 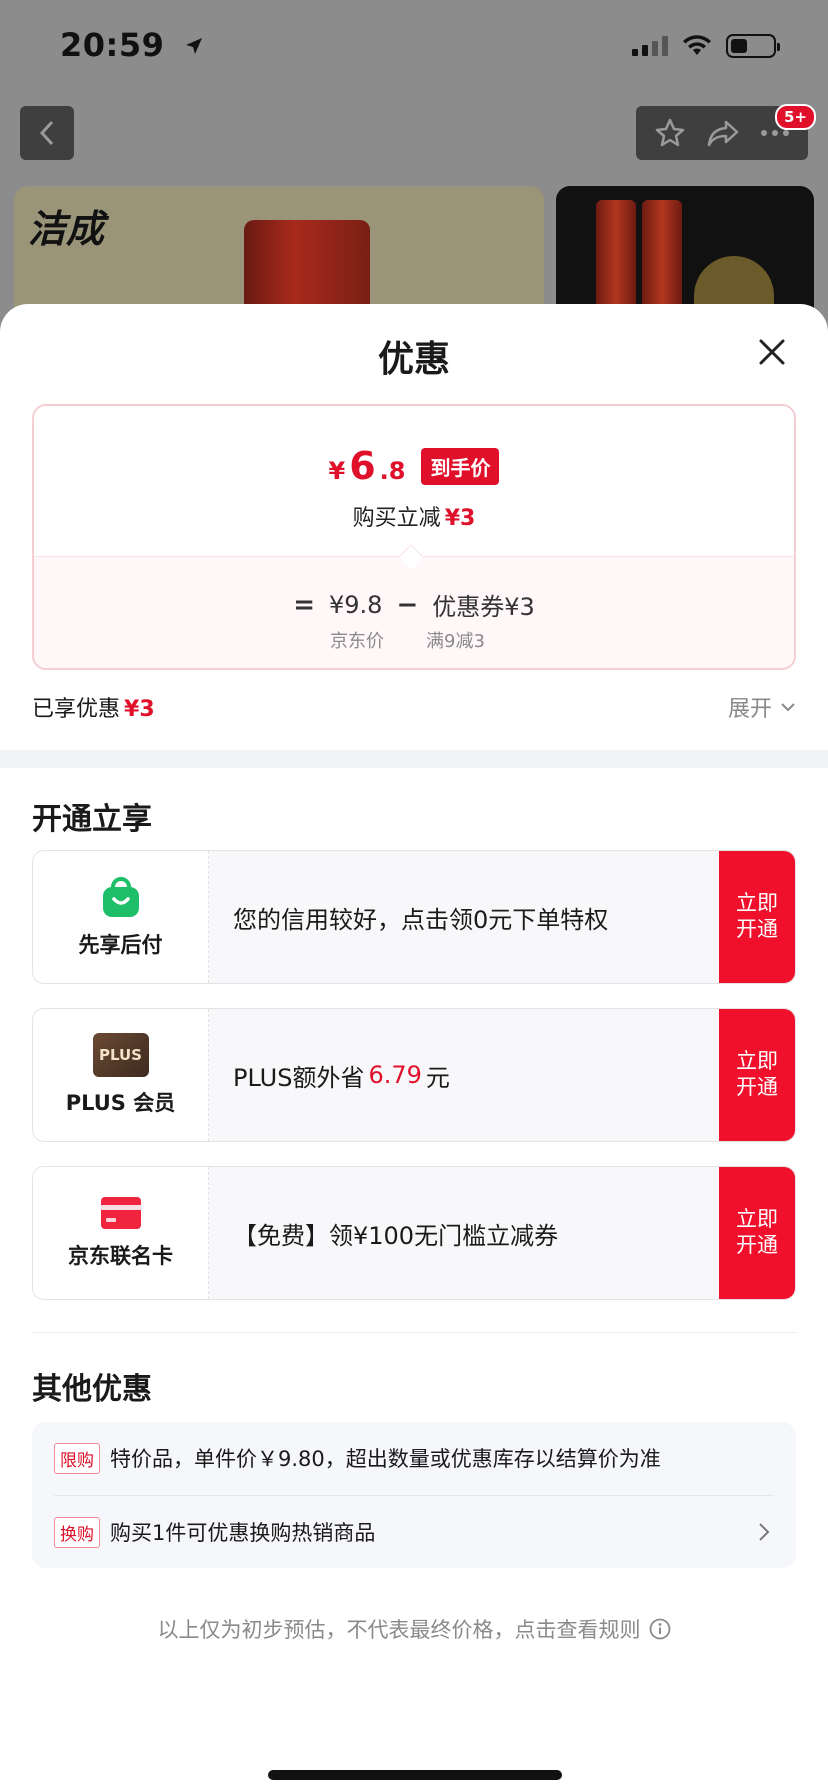 What do you see at coordinates (77, 1458) in the screenshot?
I see `limit-purchase-tag: 限购` at bounding box center [77, 1458].